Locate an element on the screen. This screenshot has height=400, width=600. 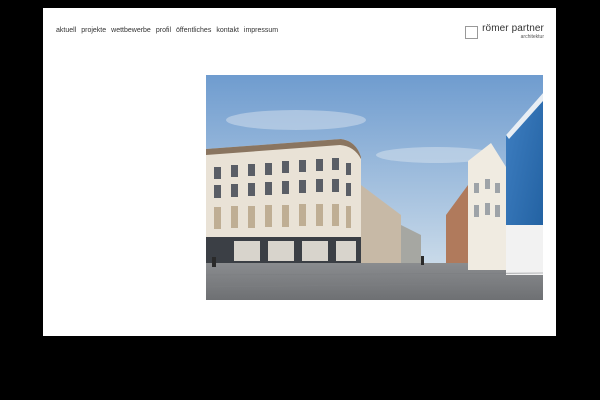
nav-item-wettbewerbe: wettbewerbe is located at coordinates (131, 31).